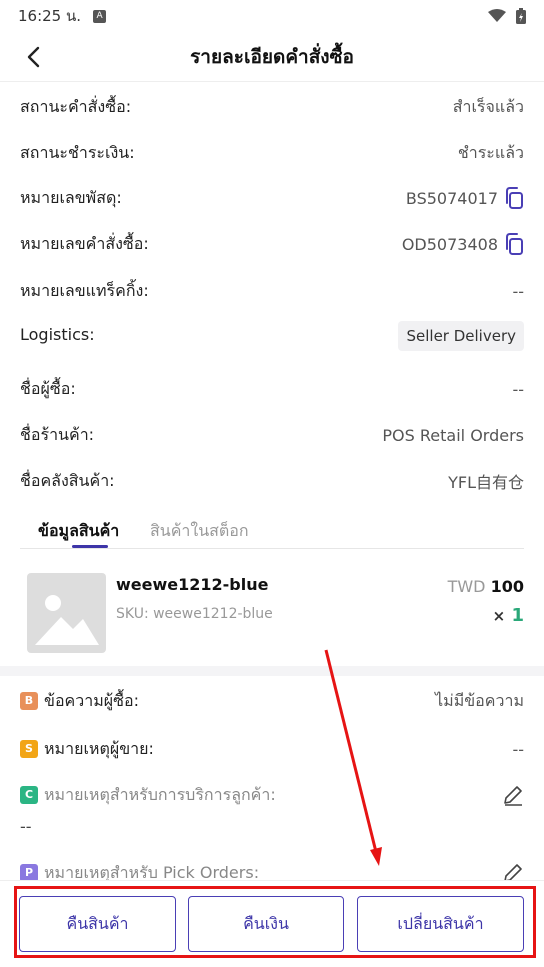 The height and width of the screenshot is (967, 544). What do you see at coordinates (272, 107) in the screenshot?
I see `order-status-row: สถานะคำสั่งซื้อ: สำเร็จแล้ว` at bounding box center [272, 107].